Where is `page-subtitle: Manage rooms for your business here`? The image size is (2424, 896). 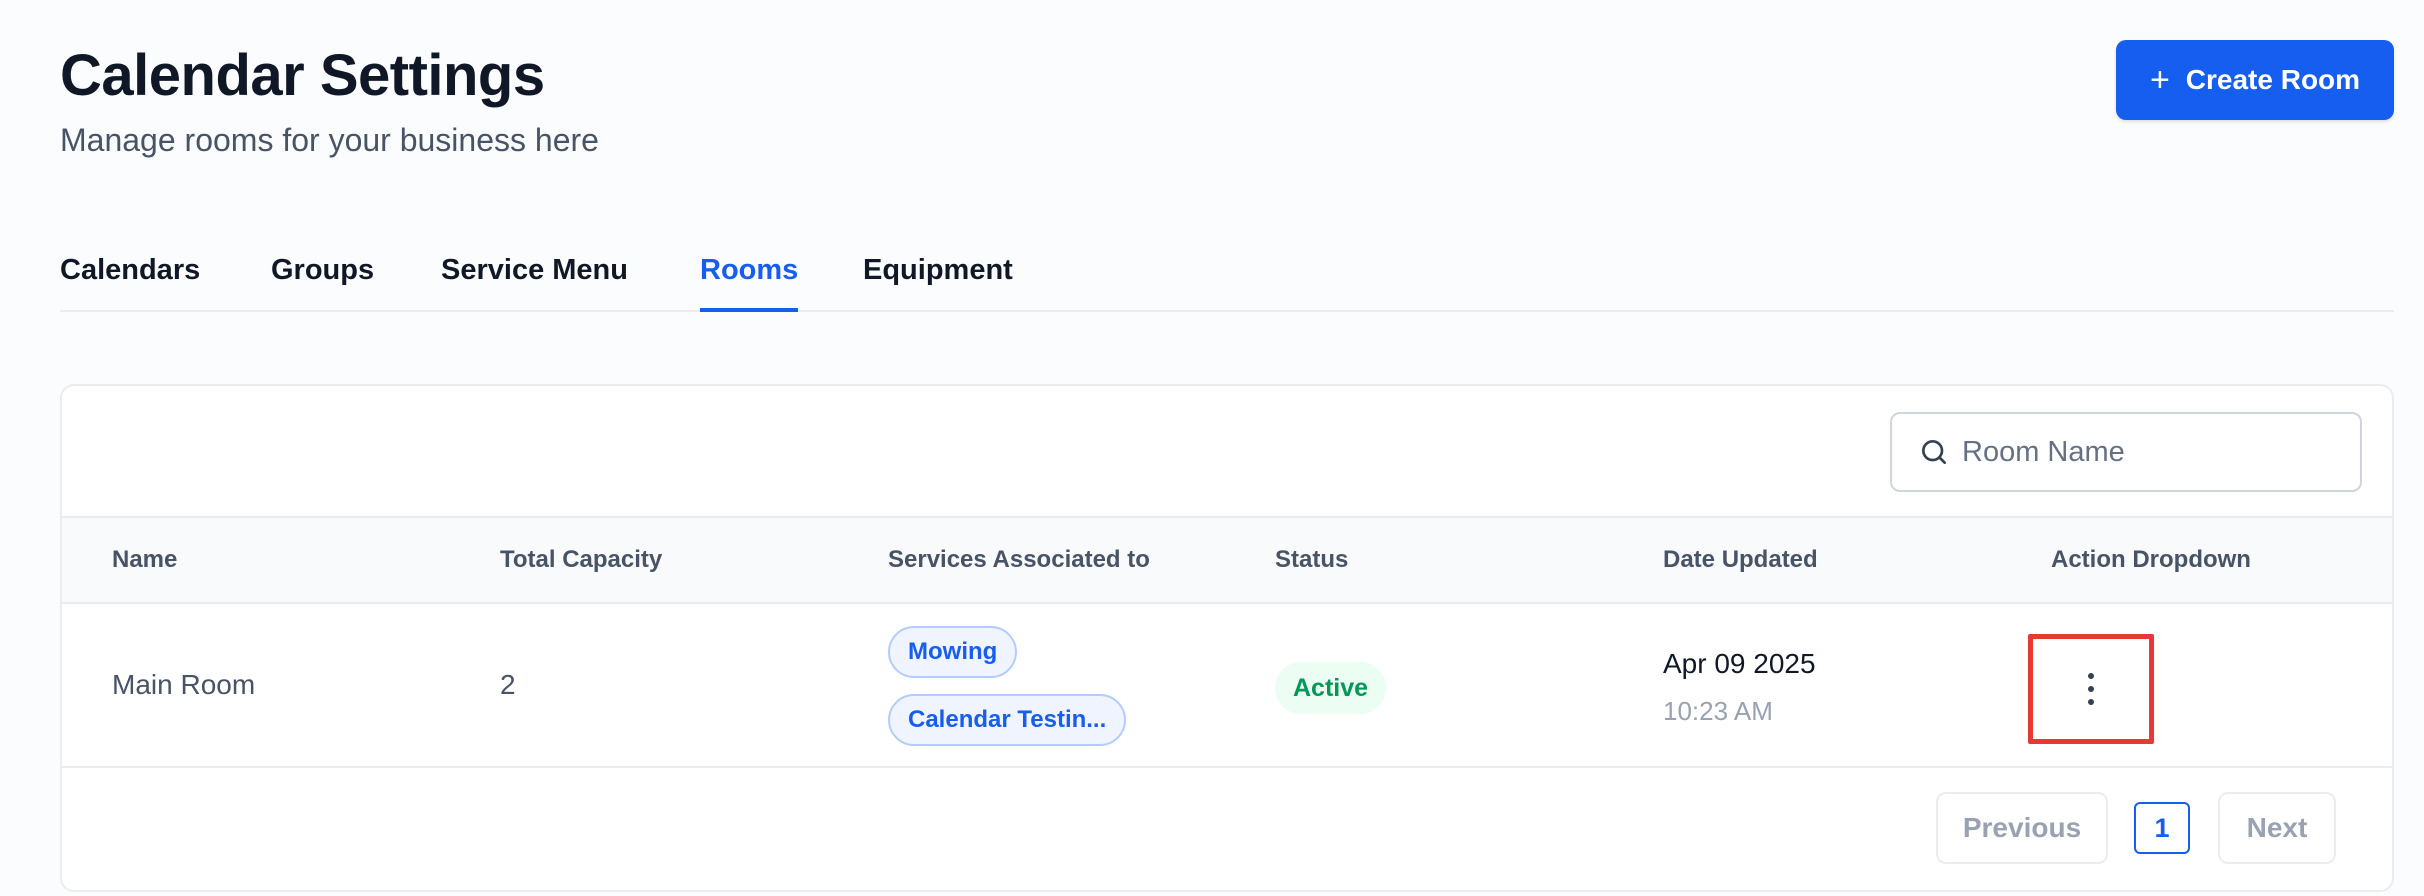 page-subtitle: Manage rooms for your business here is located at coordinates (329, 140).